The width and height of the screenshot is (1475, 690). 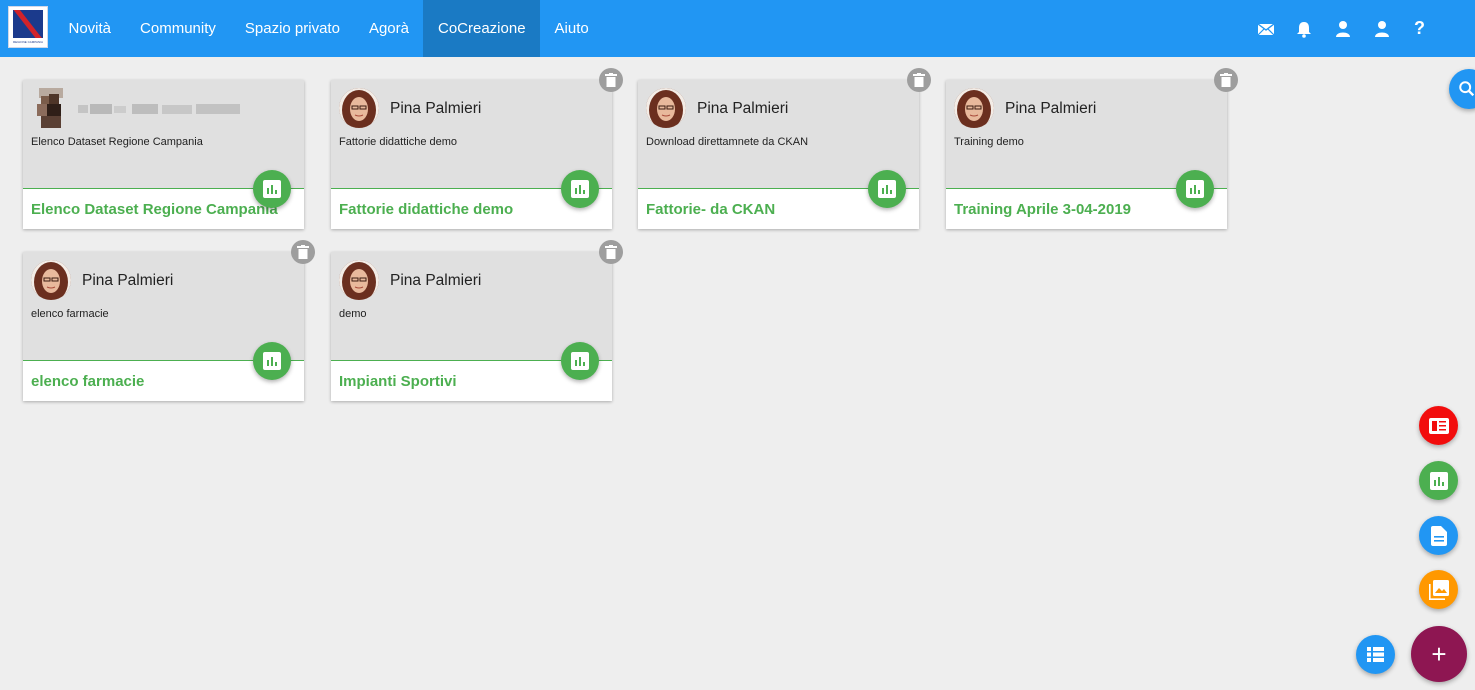 What do you see at coordinates (989, 142) in the screenshot?
I see `card-description: Training demo` at bounding box center [989, 142].